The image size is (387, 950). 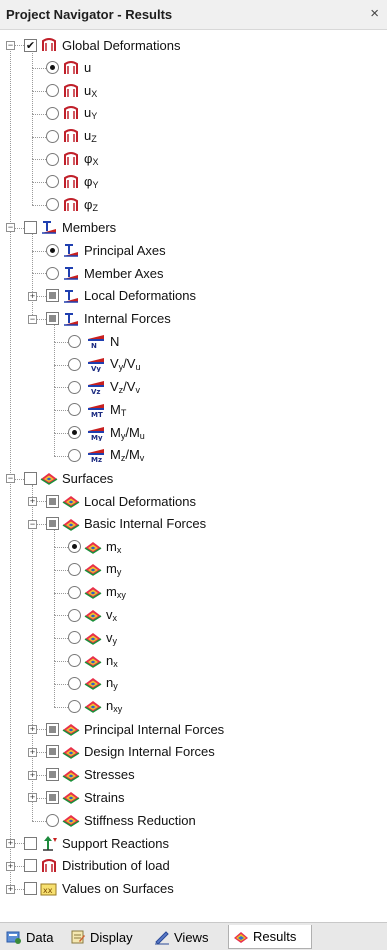 What do you see at coordinates (104, 364) in the screenshot?
I see `radio-internal-force-1: Vy Vy/Vu` at bounding box center [104, 364].